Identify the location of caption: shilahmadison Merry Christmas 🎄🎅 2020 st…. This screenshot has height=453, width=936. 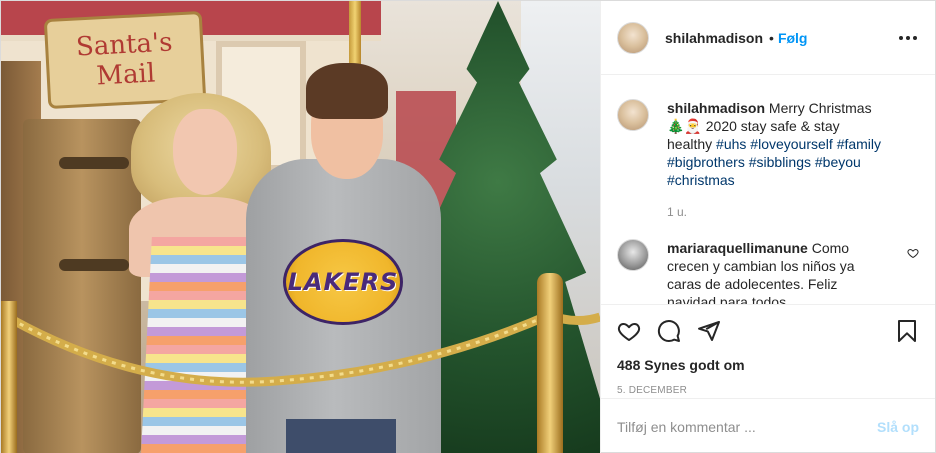
(768, 160).